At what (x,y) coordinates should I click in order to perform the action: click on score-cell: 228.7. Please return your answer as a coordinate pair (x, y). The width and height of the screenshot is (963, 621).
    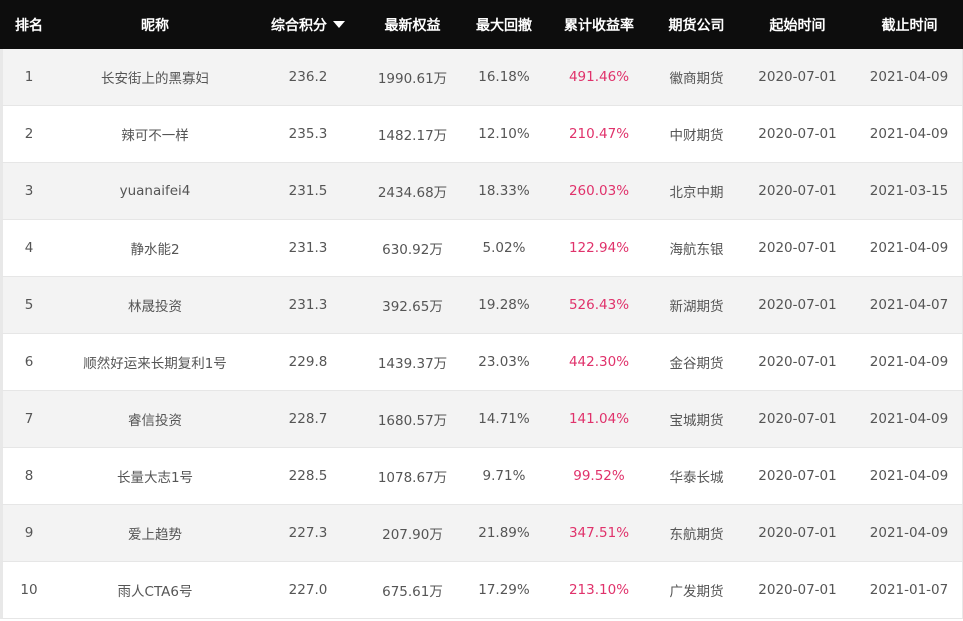
    Looking at the image, I should click on (308, 419).